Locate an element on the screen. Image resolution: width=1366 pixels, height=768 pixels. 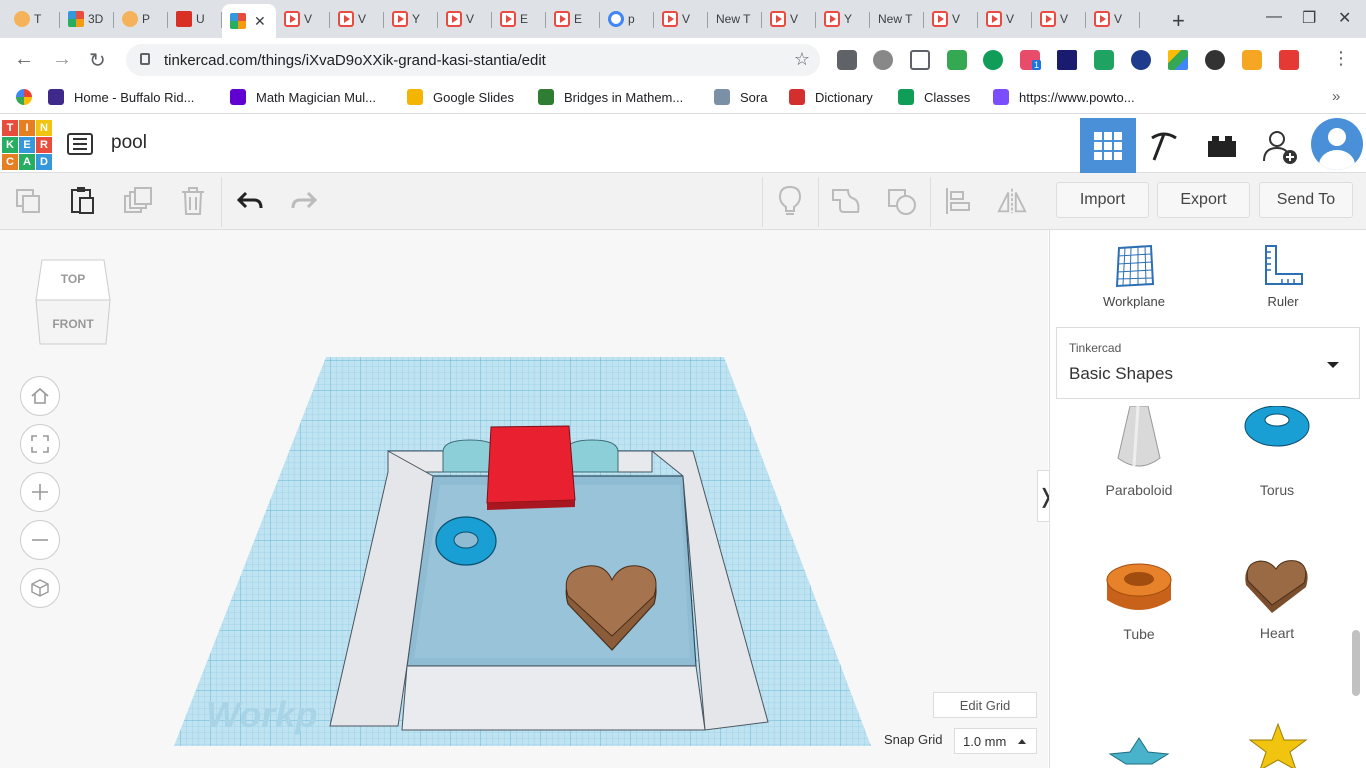
shape-pyramid-star is located at coordinates (1139, 739).